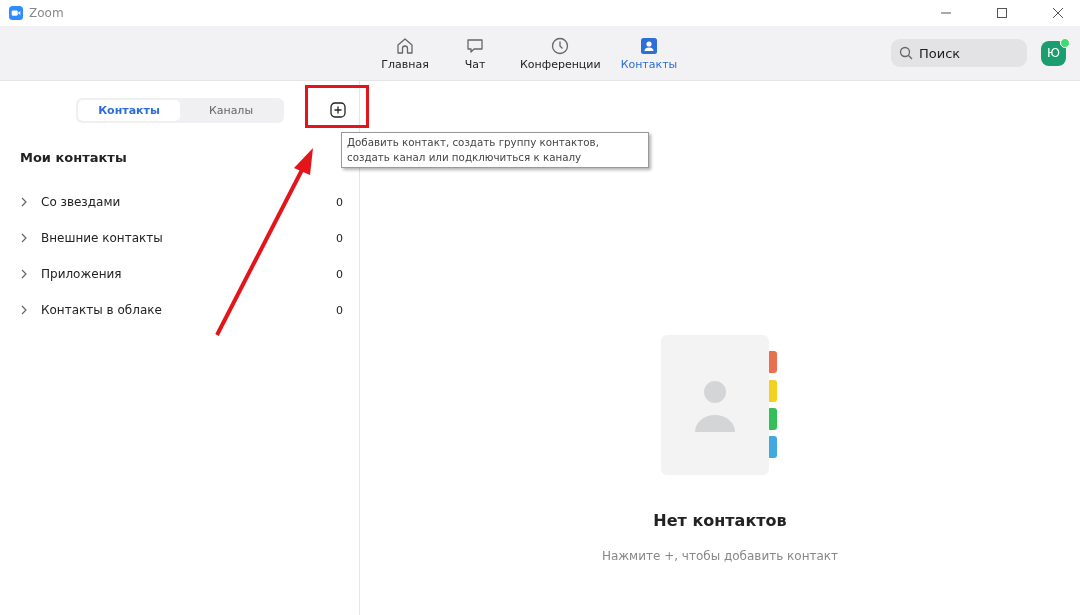 The height and width of the screenshot is (615, 1080). What do you see at coordinates (475, 53) in the screenshot?
I see `nav-tab: Чат` at bounding box center [475, 53].